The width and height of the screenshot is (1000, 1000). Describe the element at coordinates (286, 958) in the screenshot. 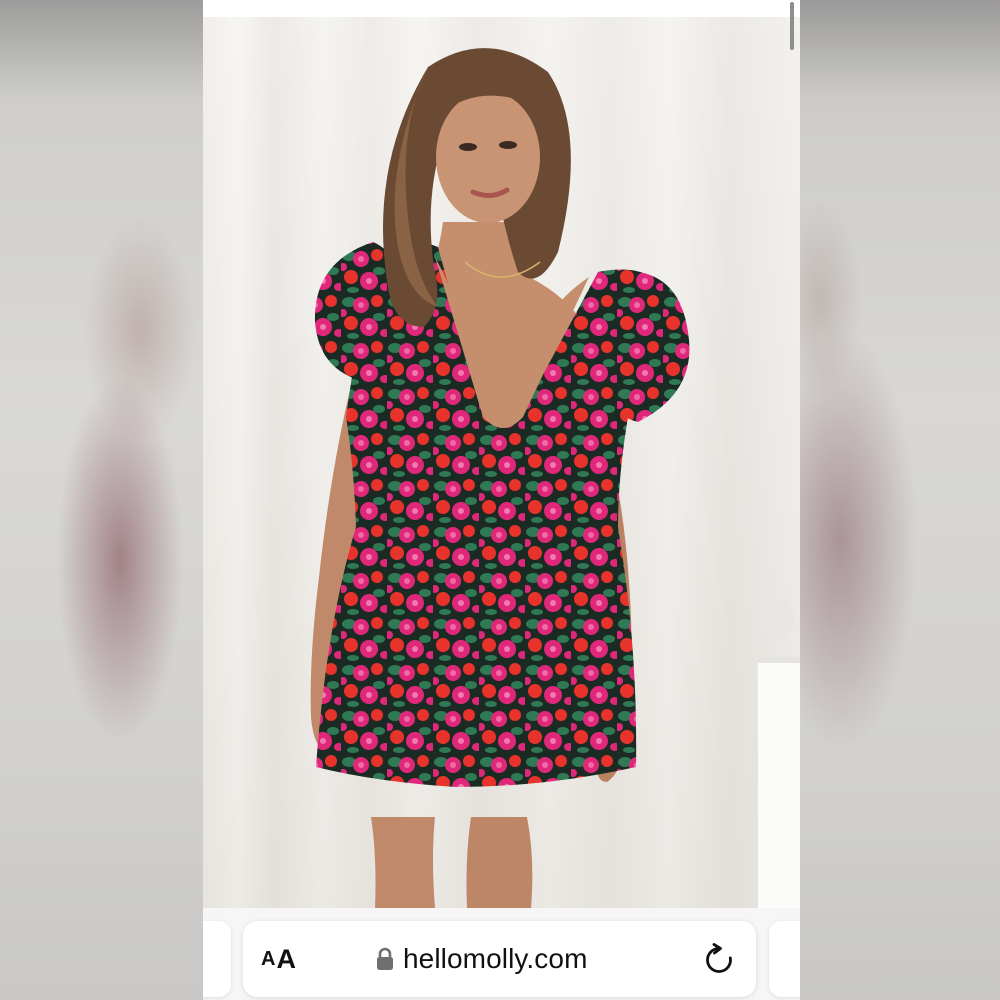

I see `text-size-large-label: A` at that location.